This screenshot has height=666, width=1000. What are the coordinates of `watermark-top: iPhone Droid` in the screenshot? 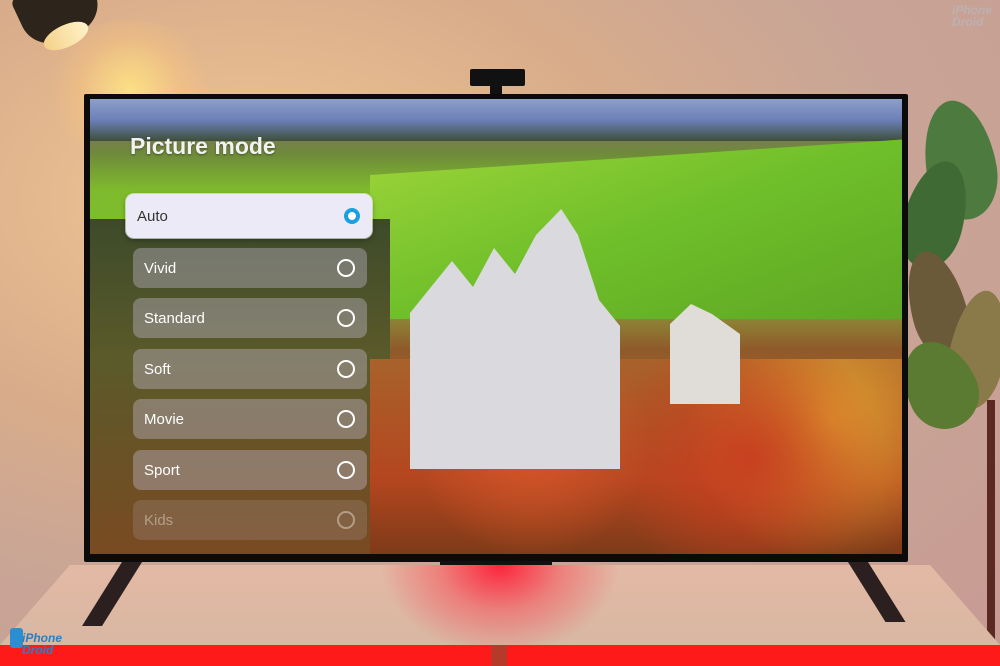 It's located at (972, 16).